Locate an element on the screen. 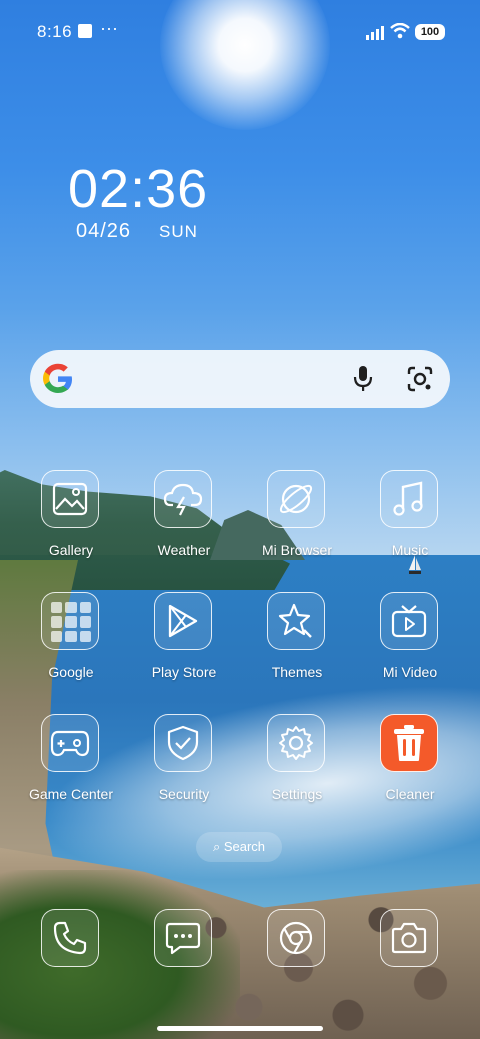  gamepad-icon is located at coordinates (70, 743).